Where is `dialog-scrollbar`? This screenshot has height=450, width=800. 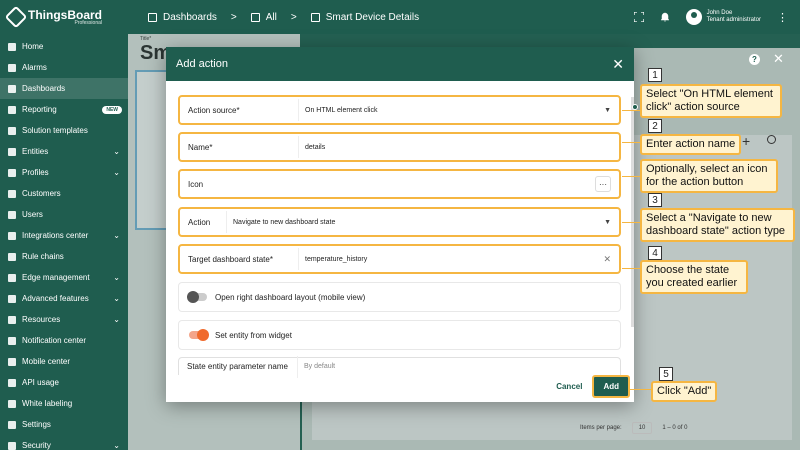
dialog-scrollbar is located at coordinates (632, 212).